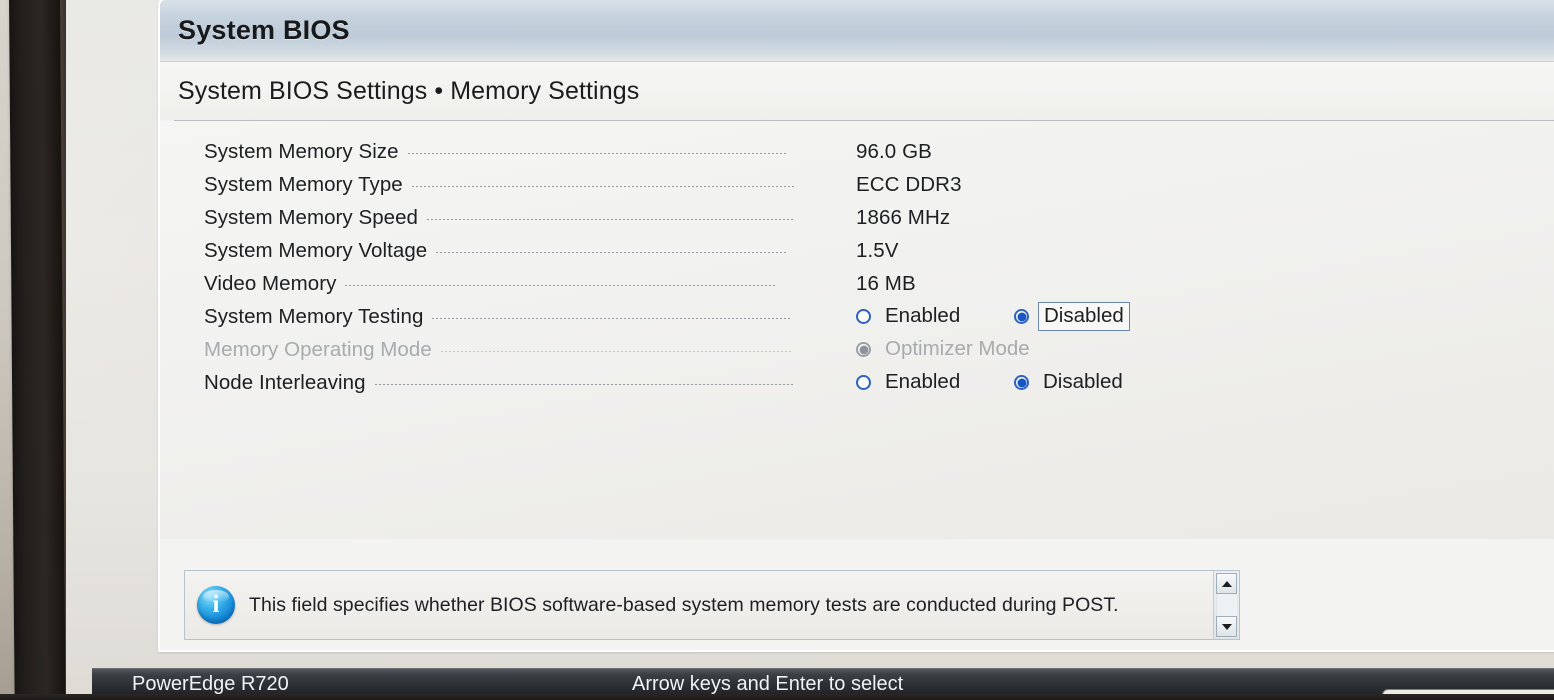  What do you see at coordinates (768, 684) in the screenshot?
I see `navigation-hint: Arrow keys and Enter to select` at bounding box center [768, 684].